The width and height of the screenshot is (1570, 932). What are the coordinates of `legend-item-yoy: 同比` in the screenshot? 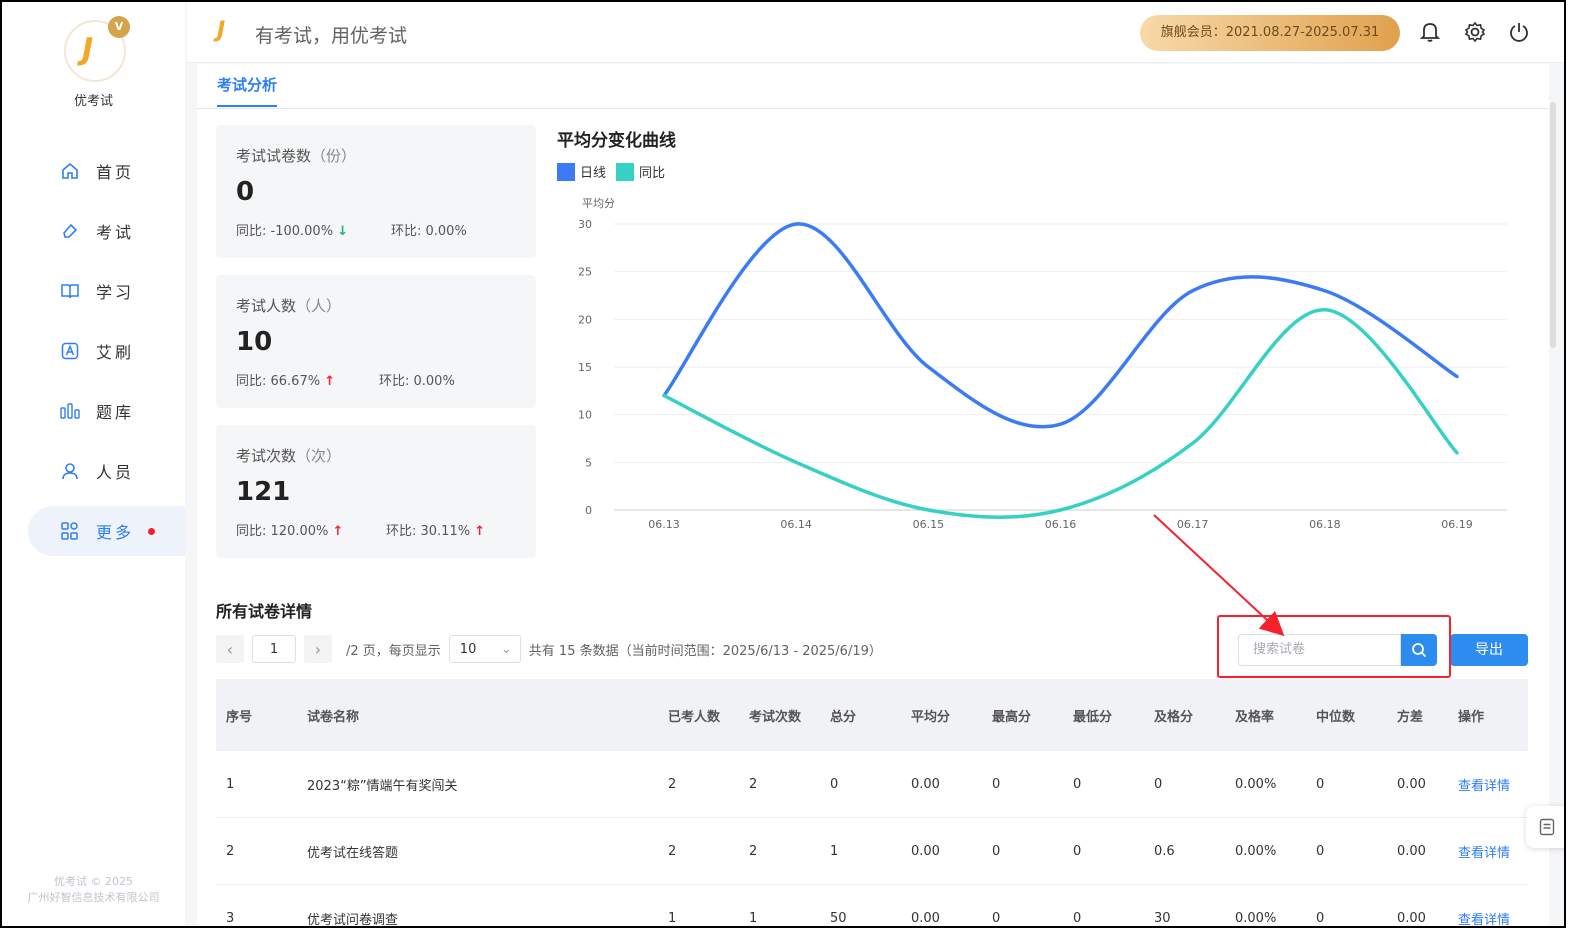 It's located at (640, 171).